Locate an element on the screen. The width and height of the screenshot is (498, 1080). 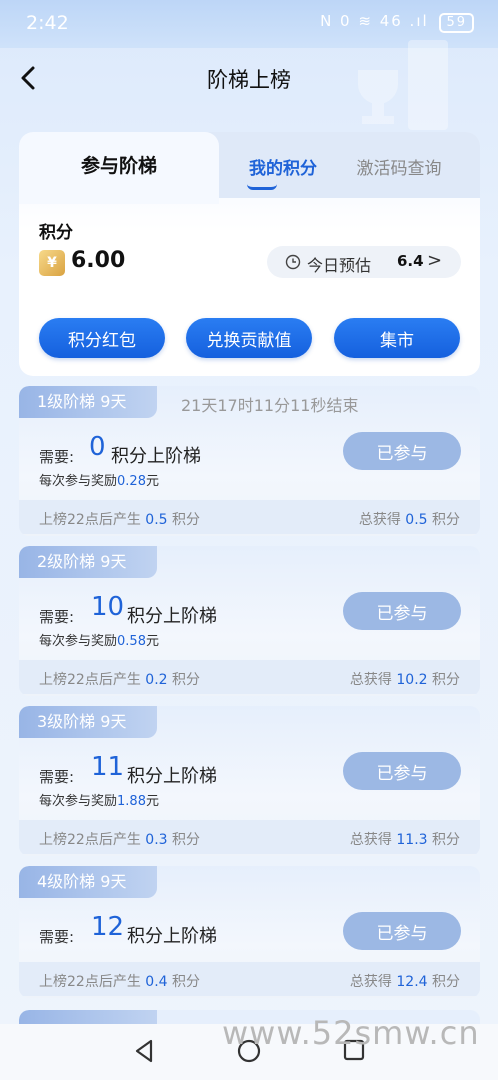
need-points: 10 is located at coordinates (108, 607).